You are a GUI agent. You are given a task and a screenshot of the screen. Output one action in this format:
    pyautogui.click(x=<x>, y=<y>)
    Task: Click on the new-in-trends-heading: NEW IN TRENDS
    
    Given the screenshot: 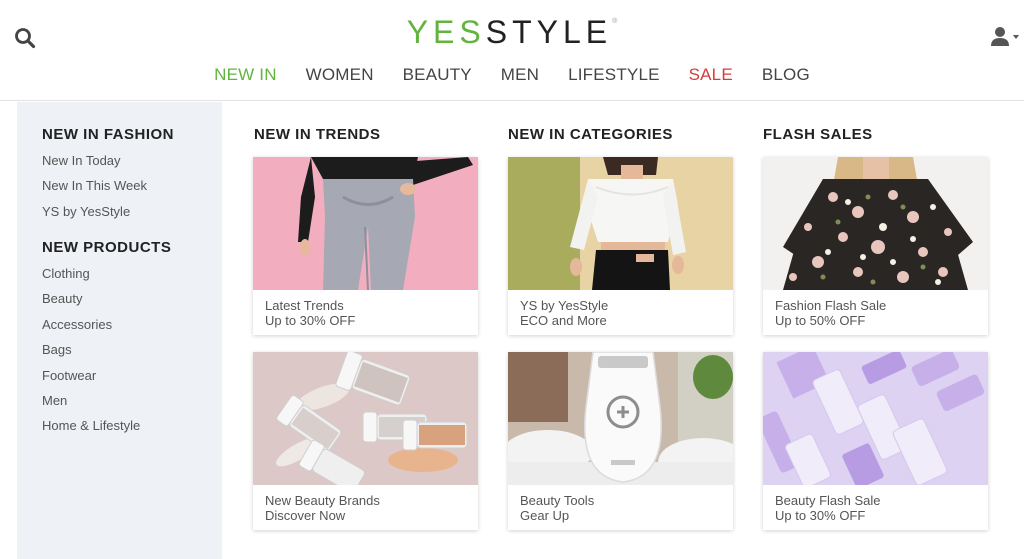 What is the action you would take?
    pyautogui.click(x=317, y=134)
    